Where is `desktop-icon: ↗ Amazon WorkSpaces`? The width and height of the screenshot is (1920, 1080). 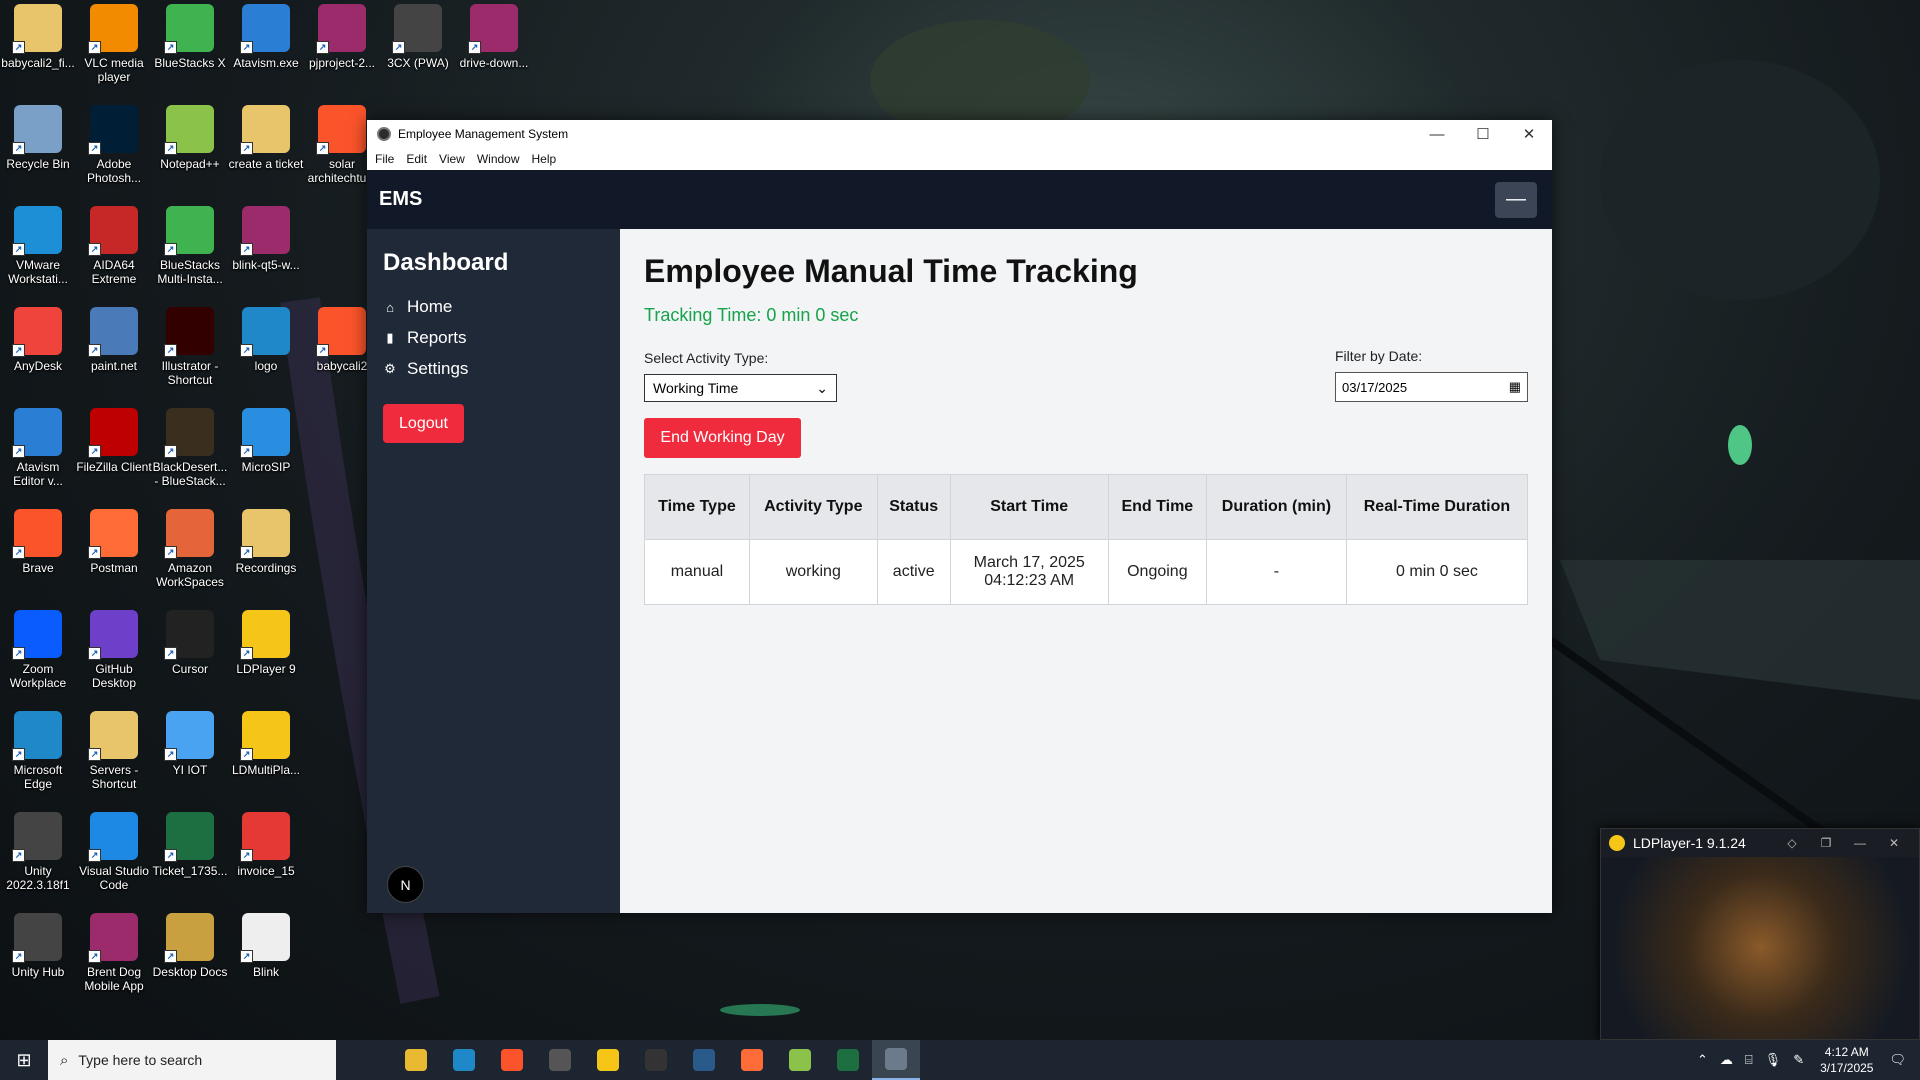 desktop-icon: ↗ Amazon WorkSpaces is located at coordinates (190, 547).